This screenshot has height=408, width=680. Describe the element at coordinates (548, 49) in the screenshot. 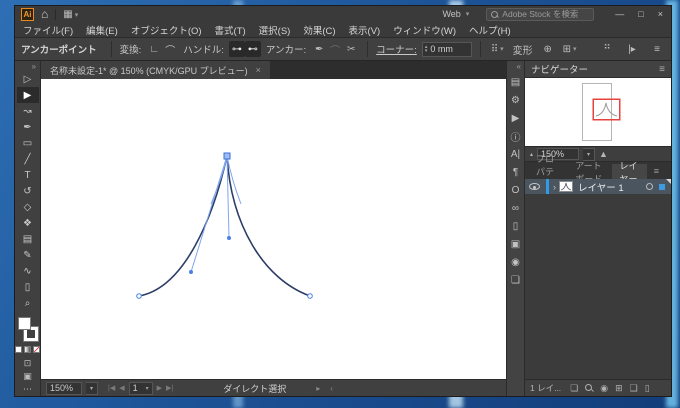

I see `constrain-proportions-icon: ⊕` at that location.